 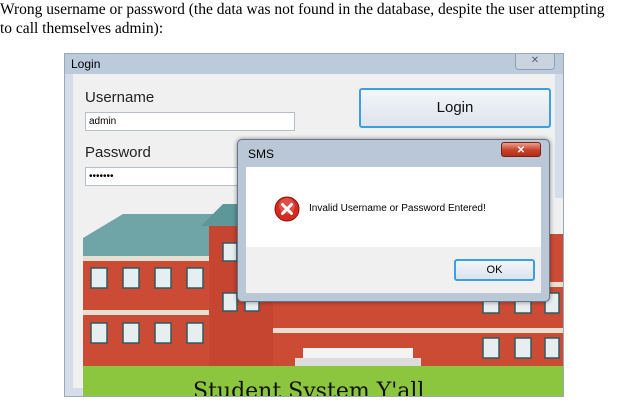 I want to click on dialog-close-button: ✕, so click(x=521, y=149).